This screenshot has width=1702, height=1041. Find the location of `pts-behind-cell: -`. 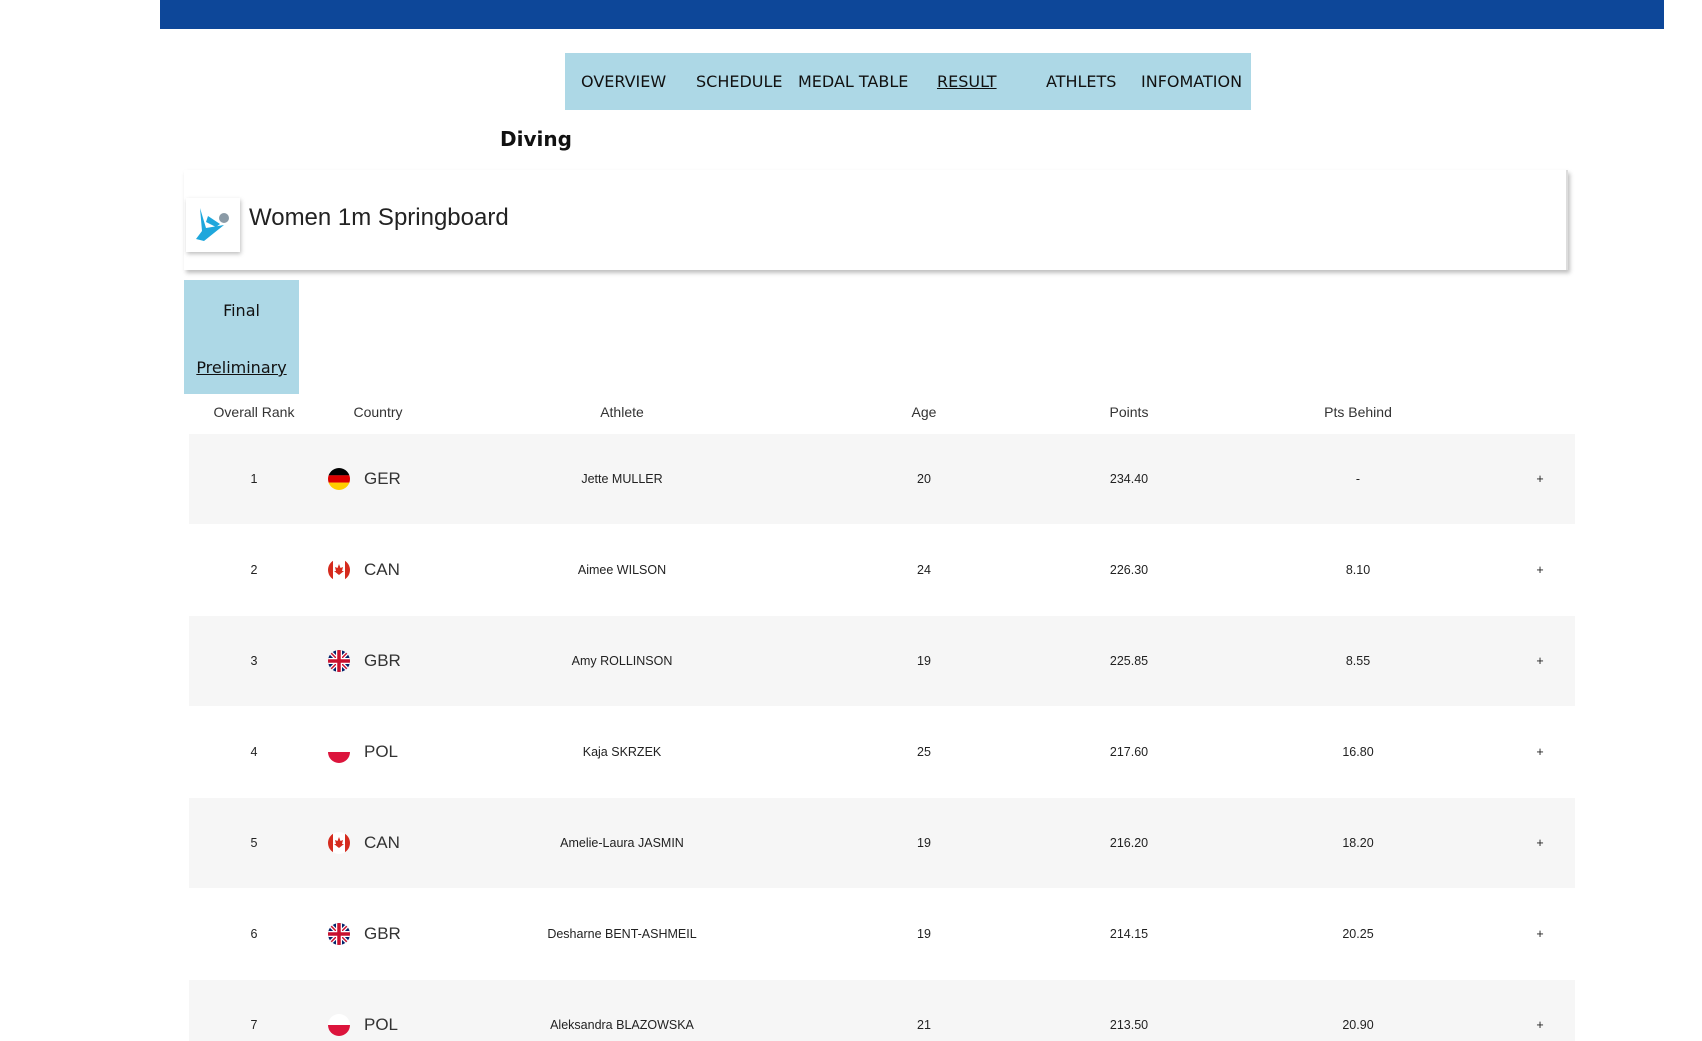

pts-behind-cell: - is located at coordinates (1358, 479).